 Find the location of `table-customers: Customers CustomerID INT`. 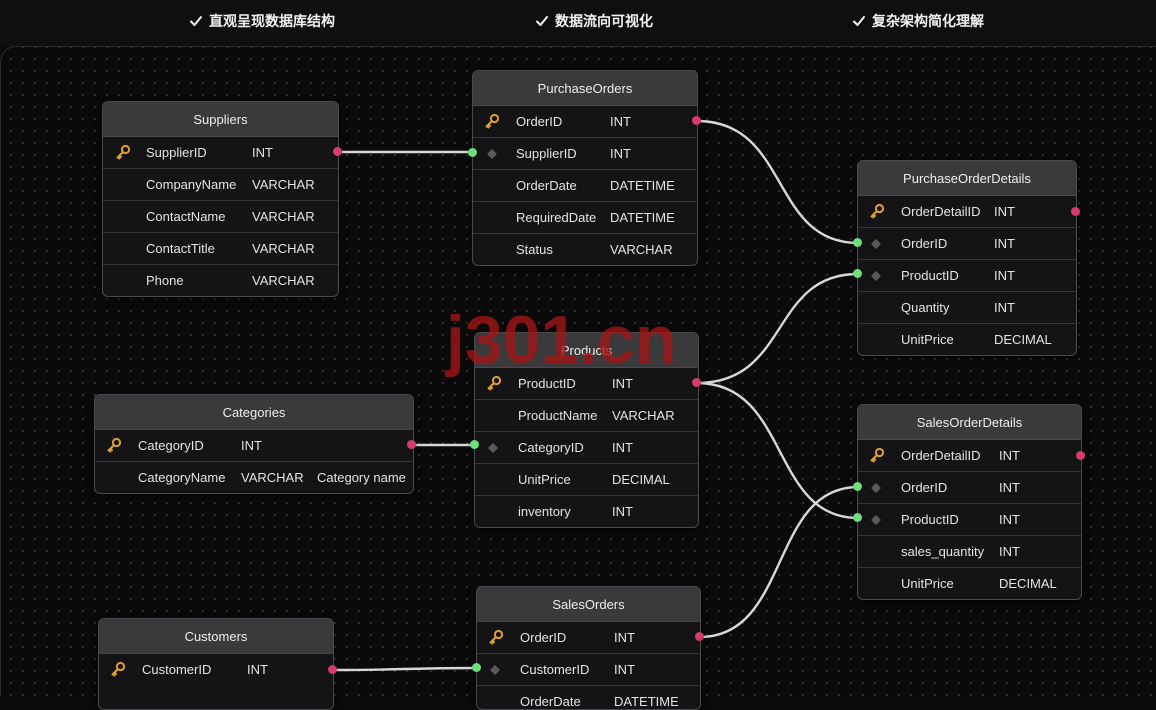

table-customers: Customers CustomerID INT is located at coordinates (216, 664).